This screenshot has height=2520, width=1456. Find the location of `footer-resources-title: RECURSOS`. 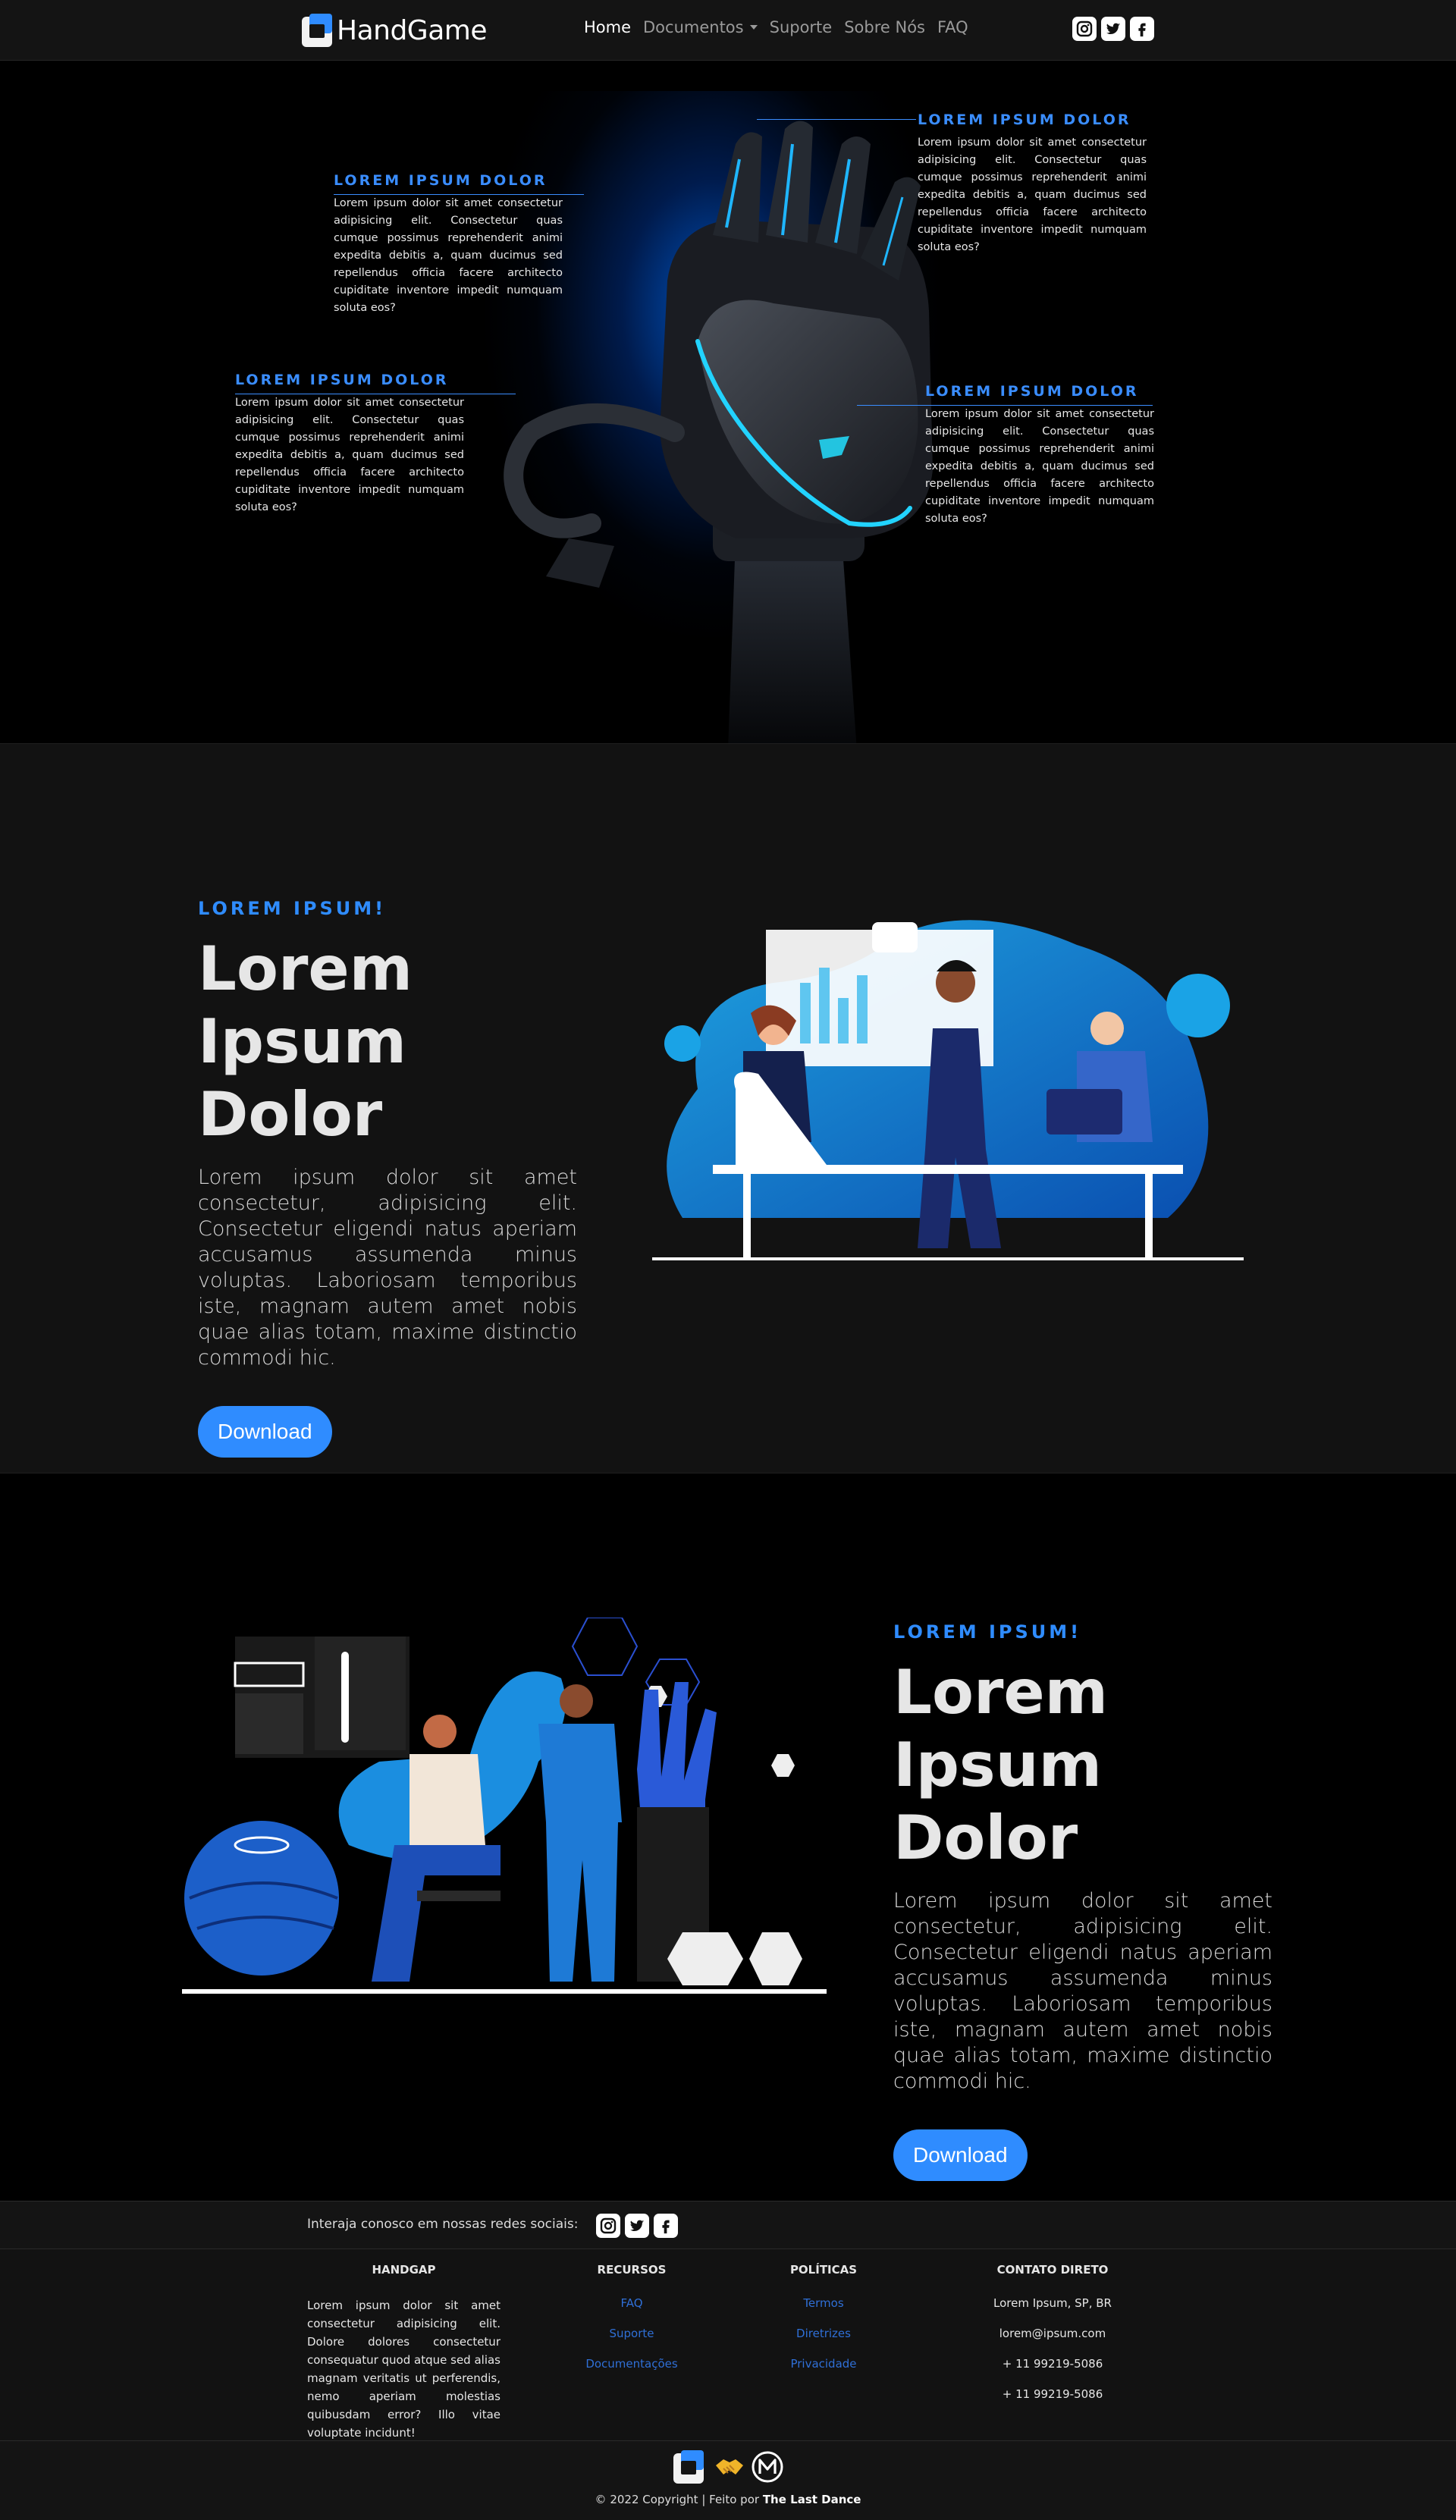

footer-resources-title: RECURSOS is located at coordinates (632, 2270).